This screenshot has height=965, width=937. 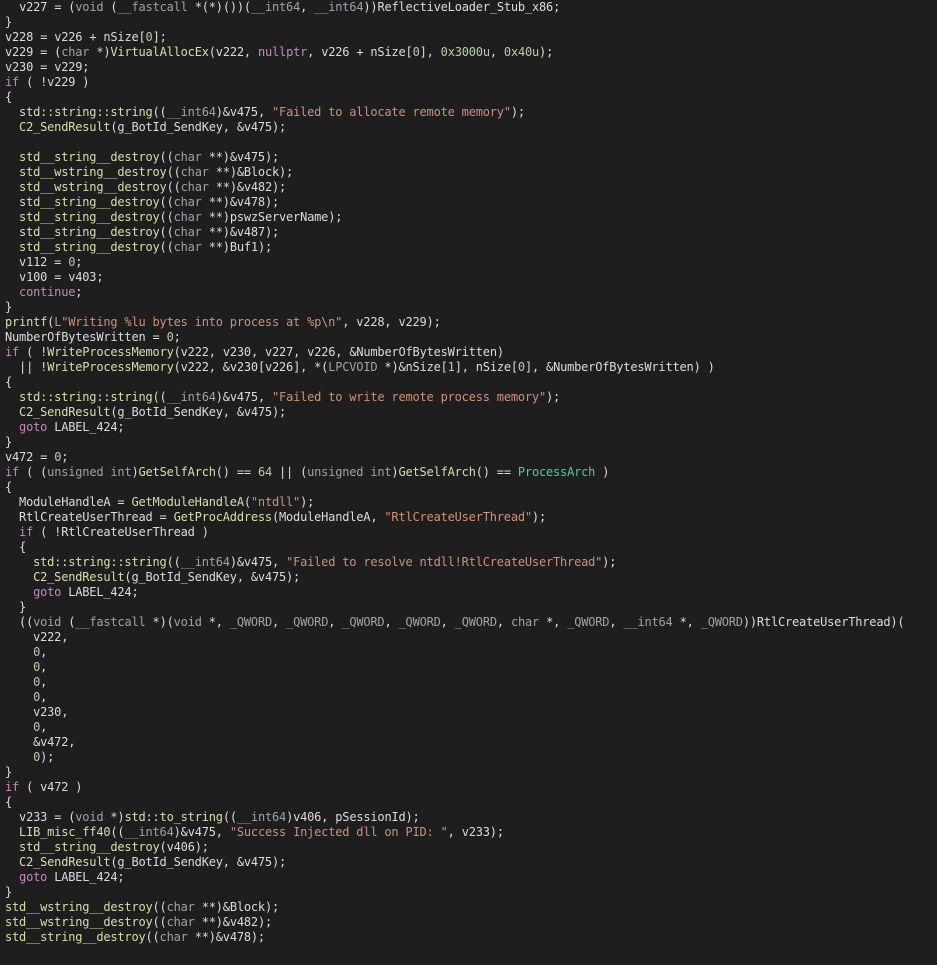 I want to click on code-token: std::to_string, so click(x=173, y=817).